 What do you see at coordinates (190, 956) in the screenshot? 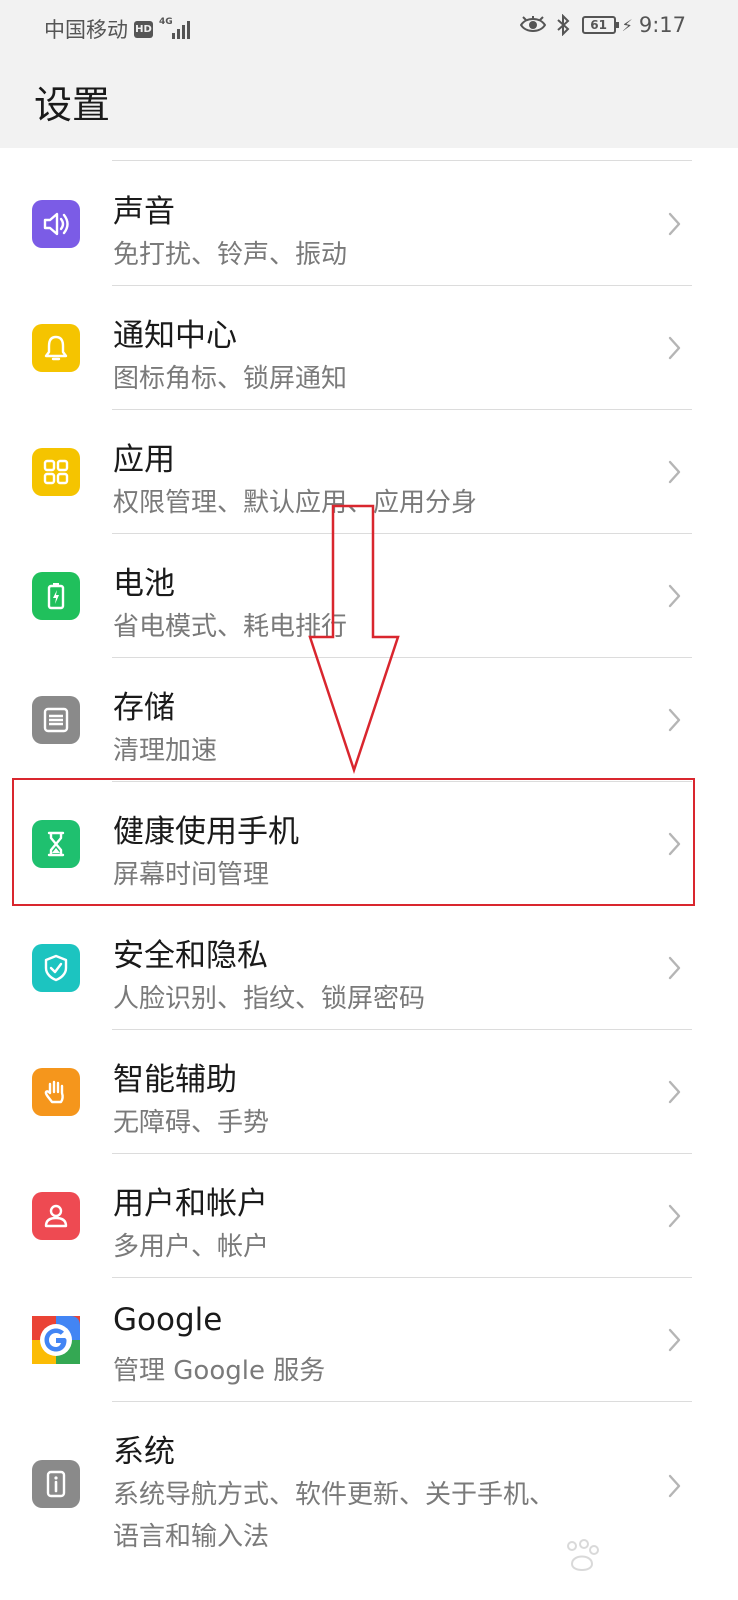
I see `item-title: 安全和隐私` at bounding box center [190, 956].